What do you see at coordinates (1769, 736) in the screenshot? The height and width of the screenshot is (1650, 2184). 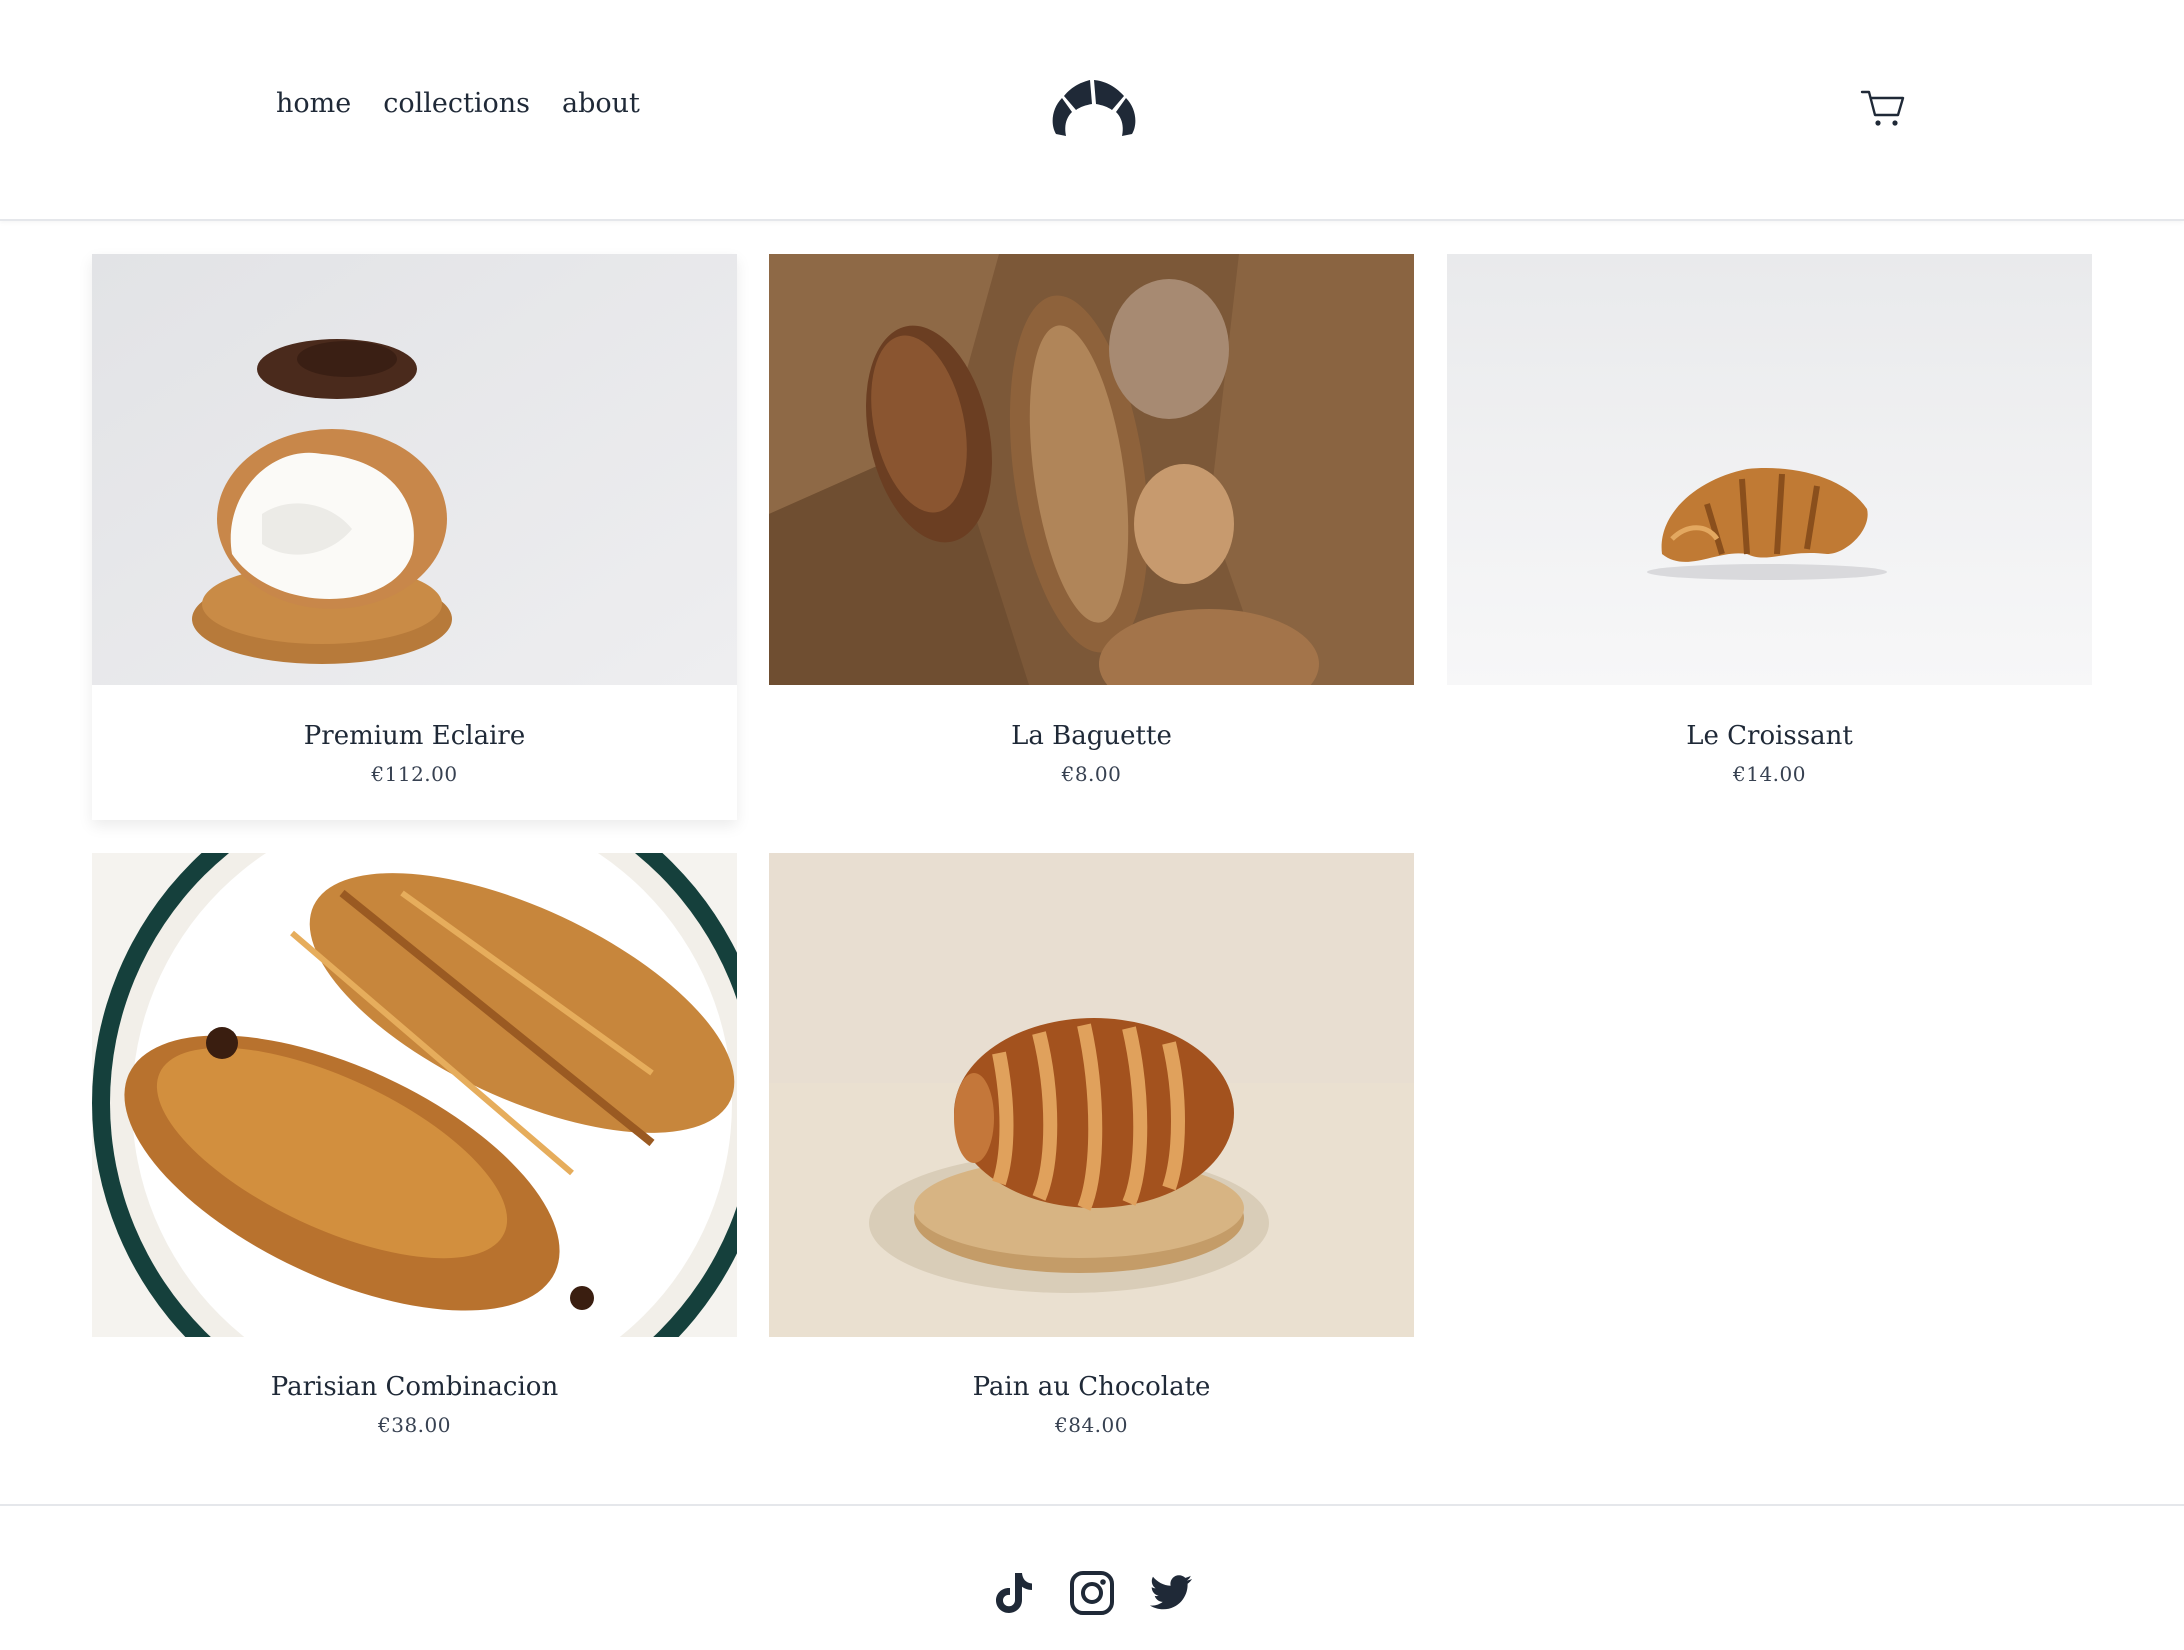 I see `product-name: Le Croissant` at bounding box center [1769, 736].